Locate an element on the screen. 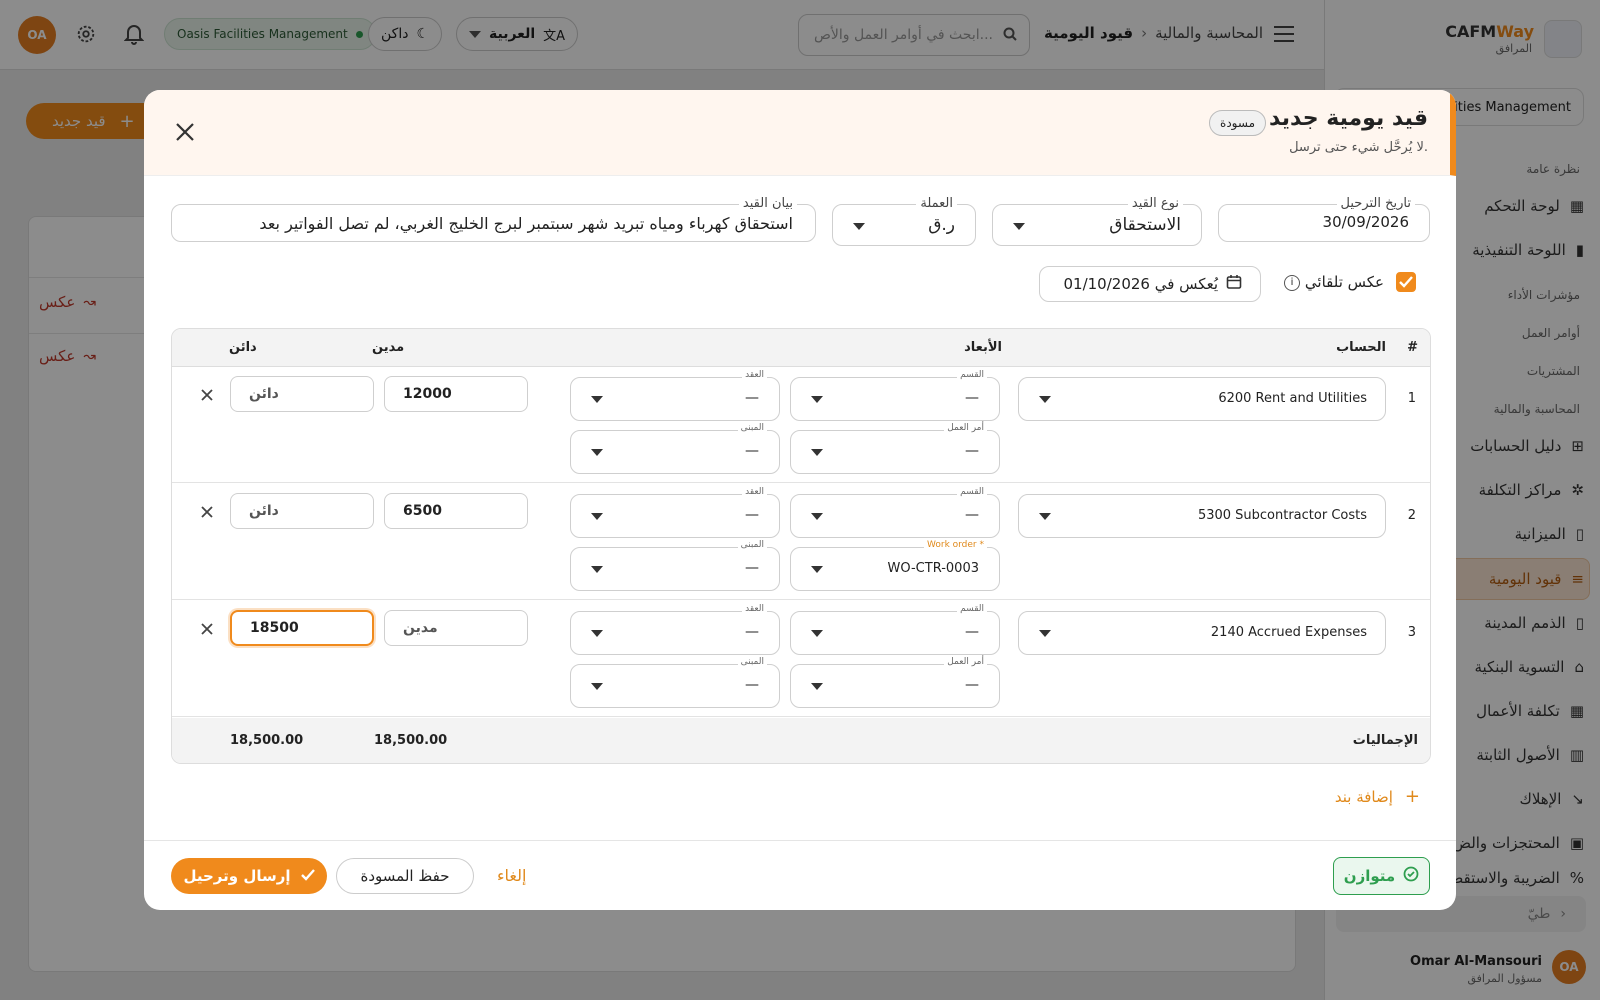 This screenshot has width=1600, height=1000. header-credit: دائن is located at coordinates (243, 347).